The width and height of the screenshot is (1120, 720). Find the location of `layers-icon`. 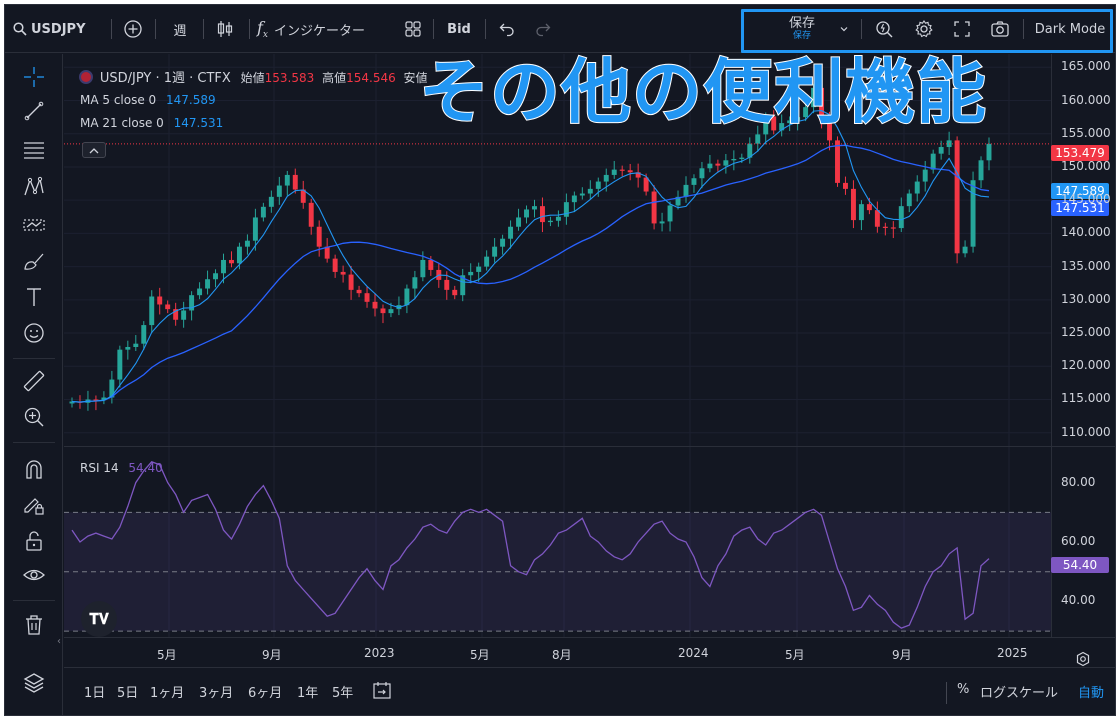

layers-icon is located at coordinates (34, 683).